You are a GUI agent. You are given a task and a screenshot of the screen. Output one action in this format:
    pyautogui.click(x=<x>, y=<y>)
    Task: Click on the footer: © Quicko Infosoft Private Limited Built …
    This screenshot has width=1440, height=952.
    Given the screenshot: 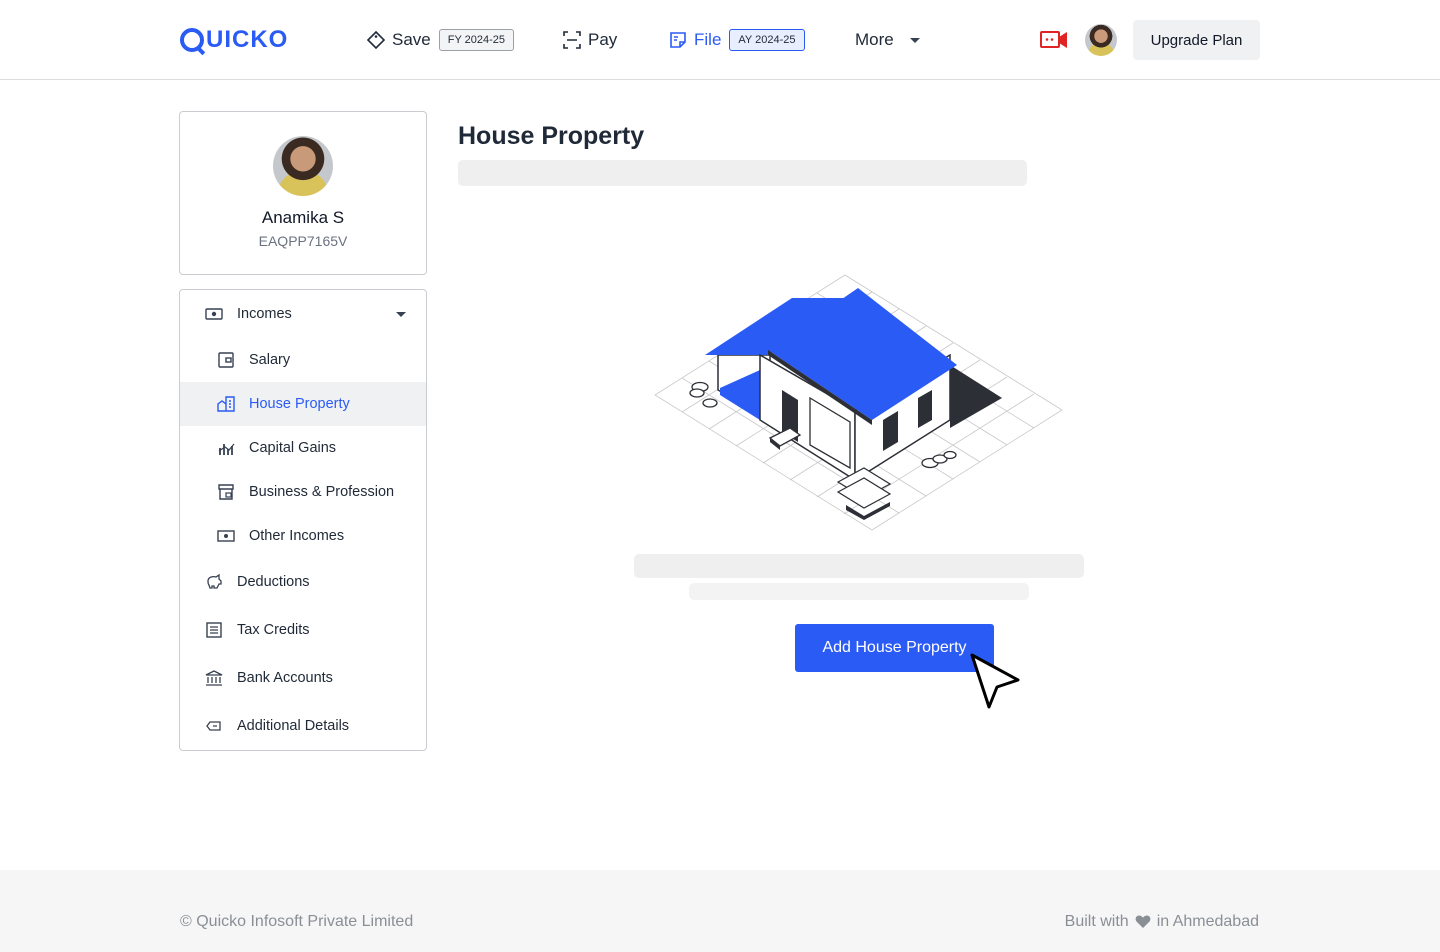 What is the action you would take?
    pyautogui.click(x=720, y=911)
    